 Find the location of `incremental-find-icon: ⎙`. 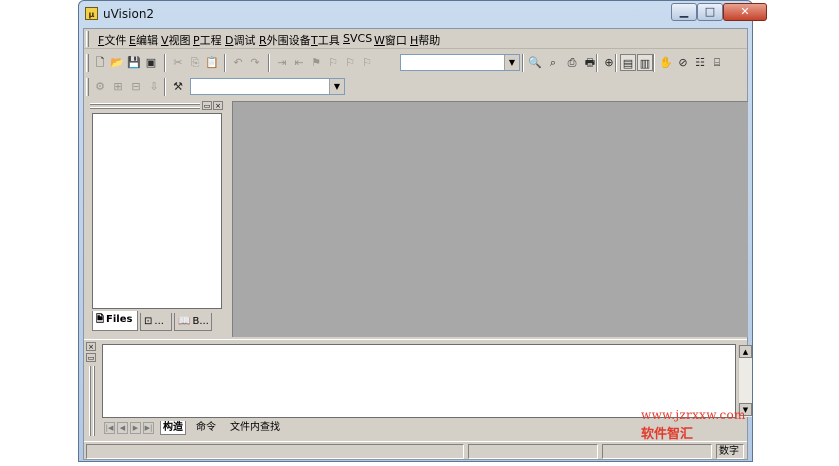

incremental-find-icon: ⎙ is located at coordinates (572, 62).